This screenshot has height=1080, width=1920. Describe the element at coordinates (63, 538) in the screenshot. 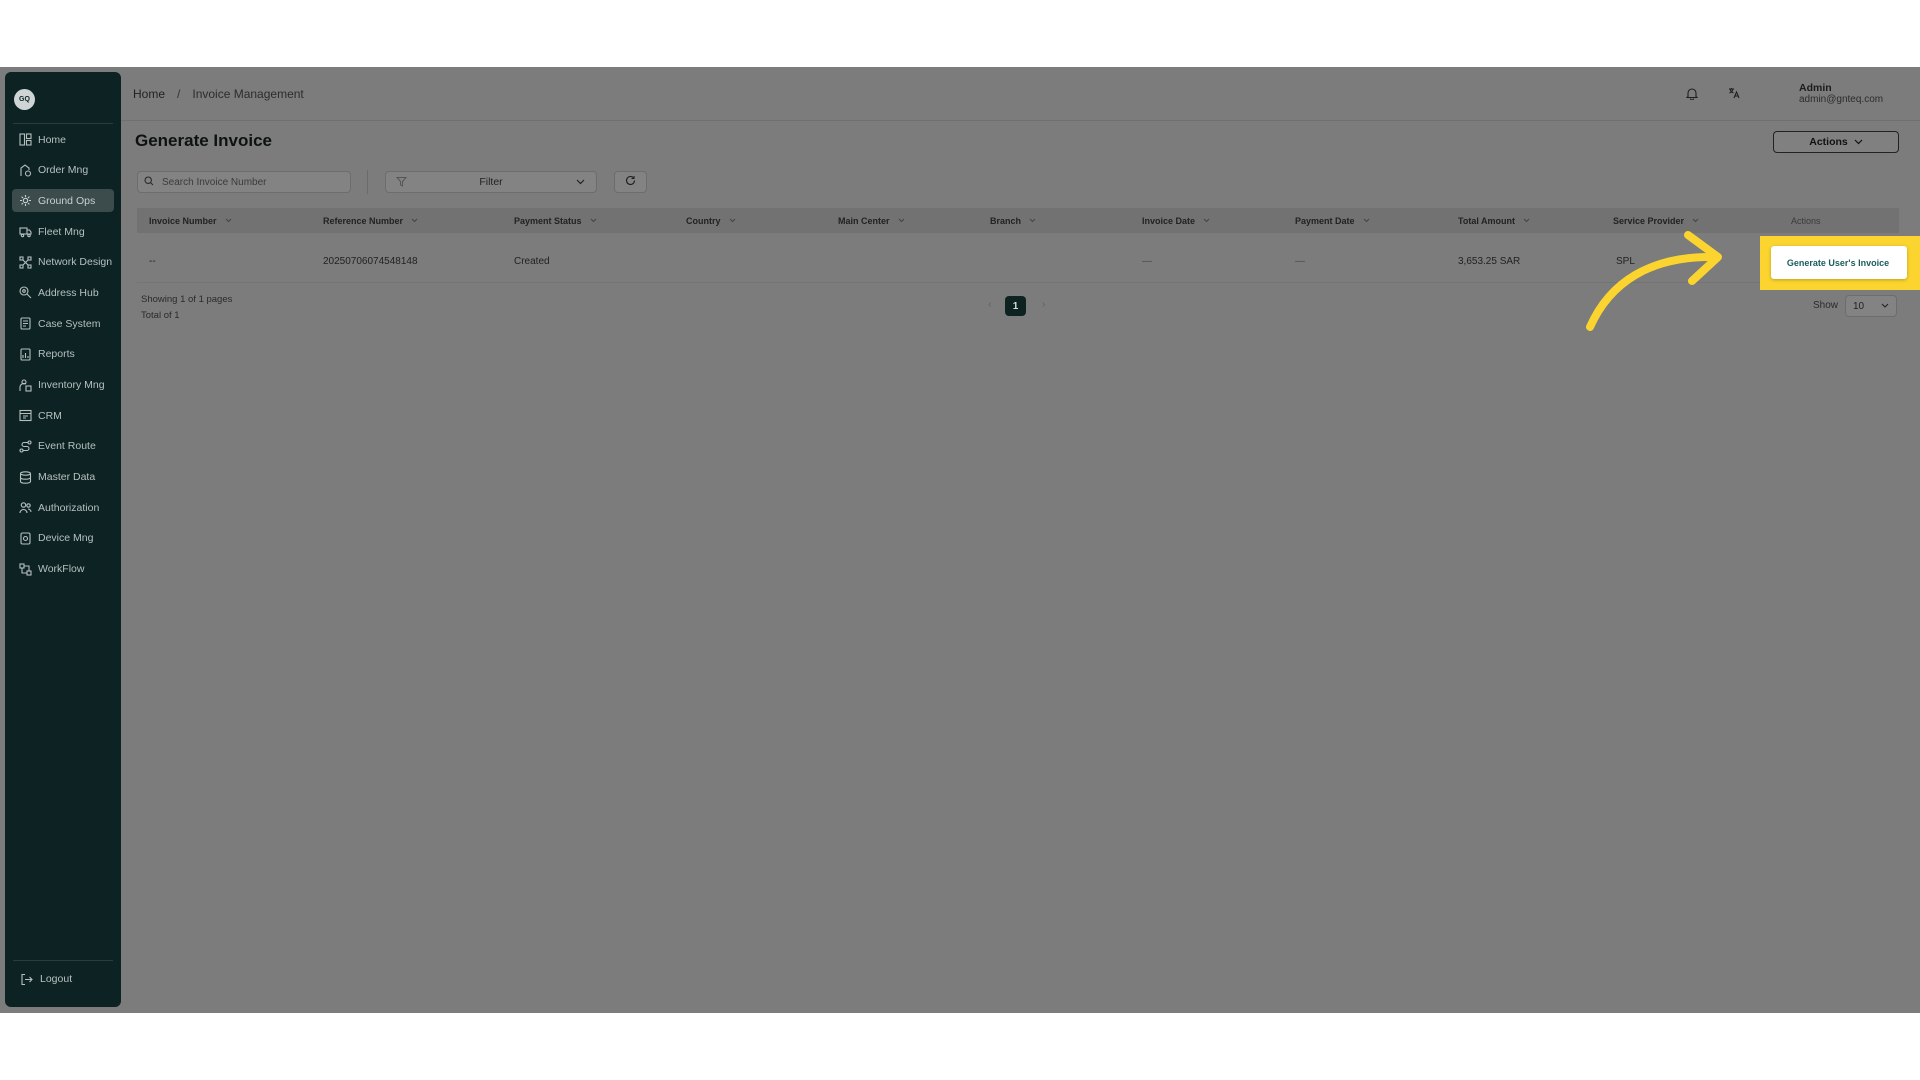

I see `sidebar-item-device-mng: Device Mng` at that location.